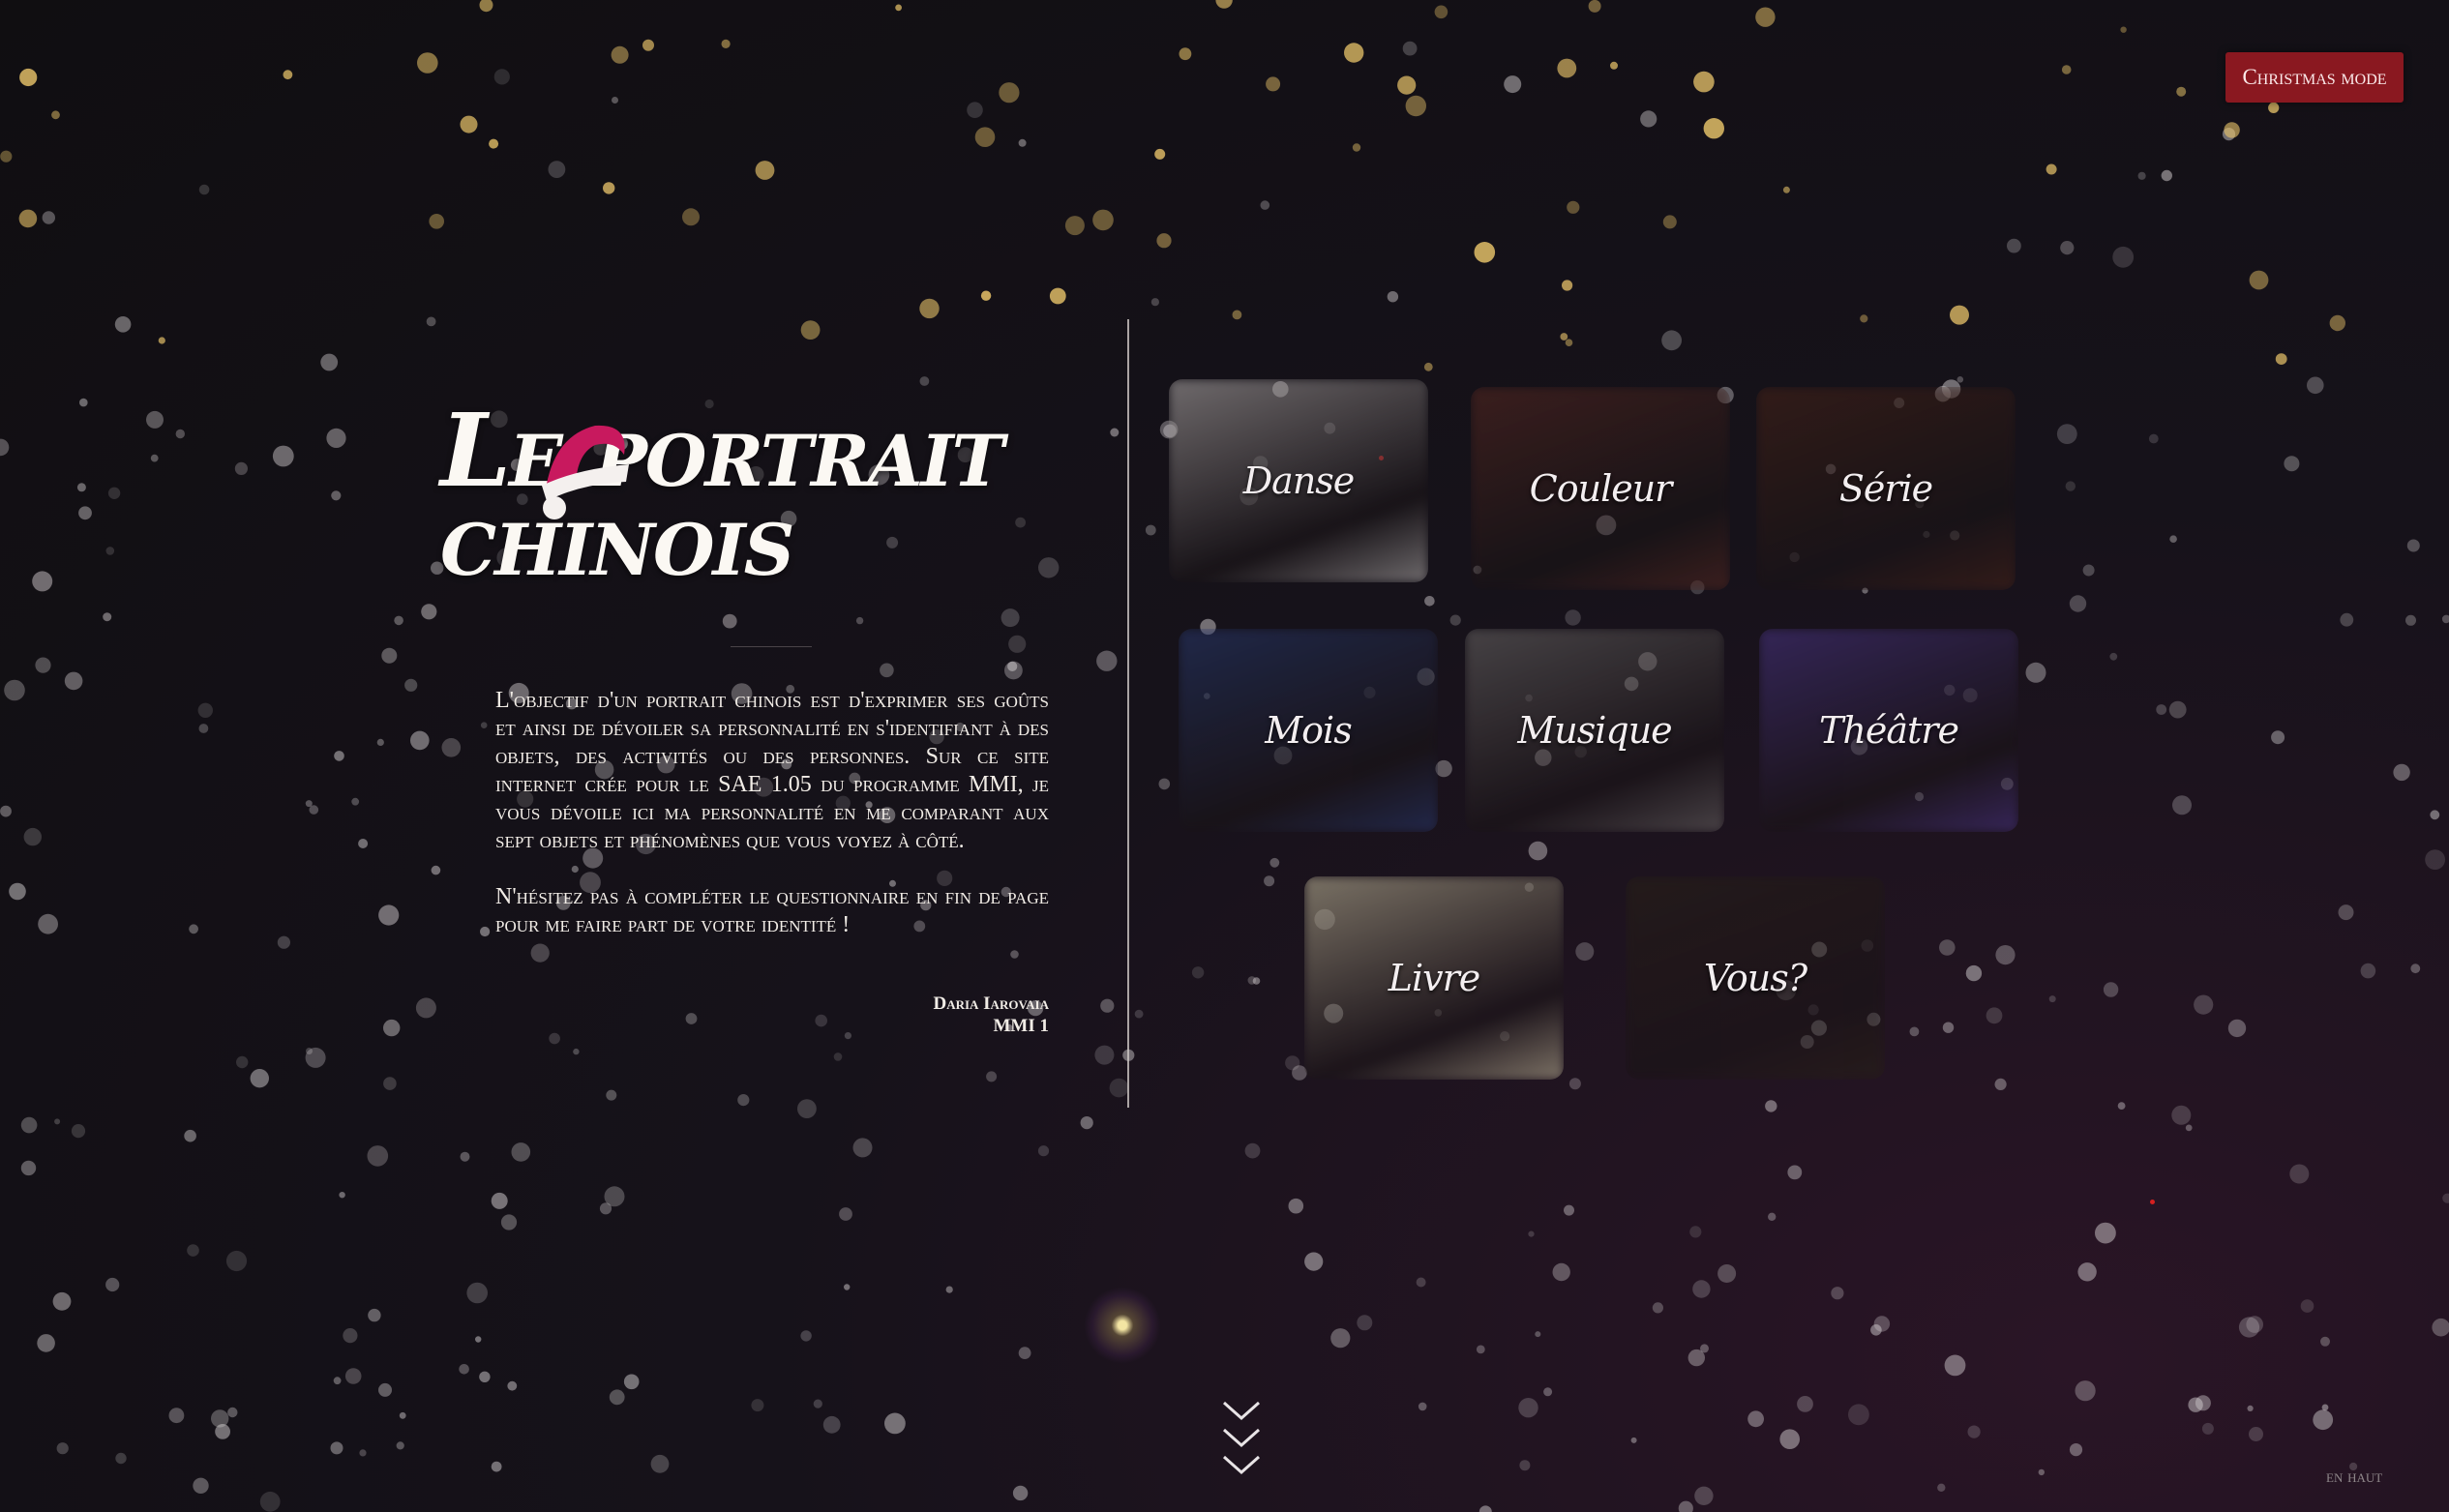  Describe the element at coordinates (771, 647) in the screenshot. I see `divider` at that location.